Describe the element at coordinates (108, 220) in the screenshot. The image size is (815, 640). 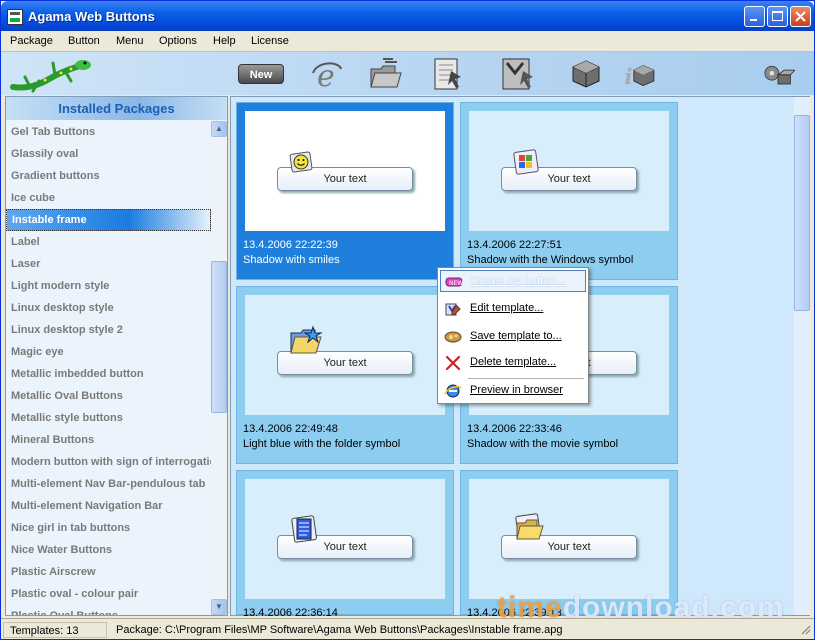
I see `package-item-selected: Instable frame` at that location.